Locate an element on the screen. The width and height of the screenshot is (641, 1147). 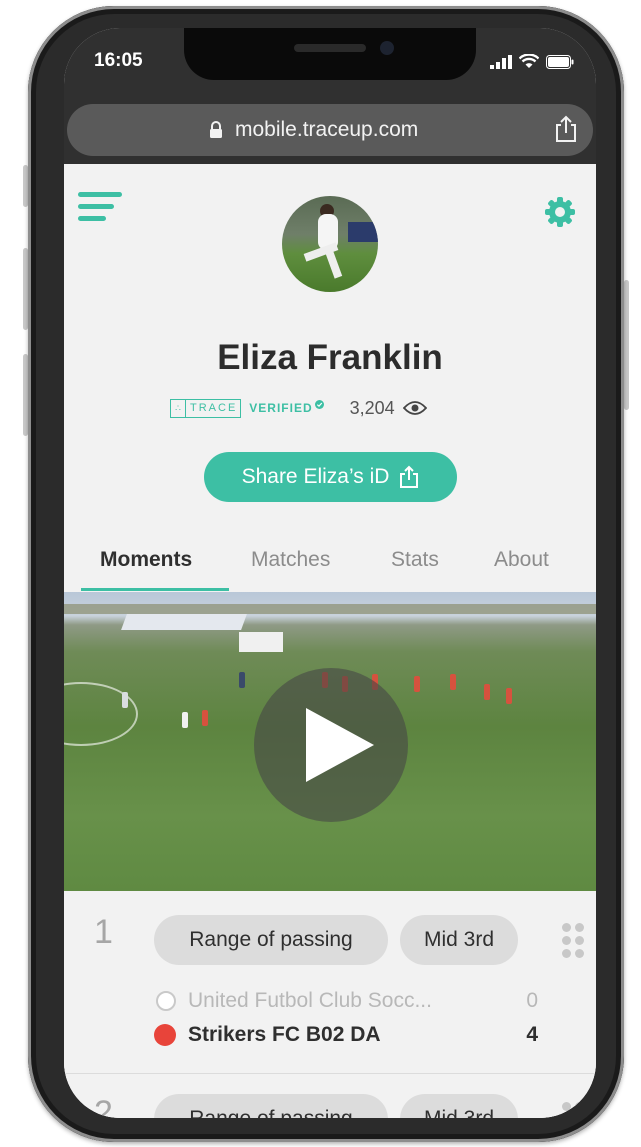
avatar is located at coordinates (330, 244).